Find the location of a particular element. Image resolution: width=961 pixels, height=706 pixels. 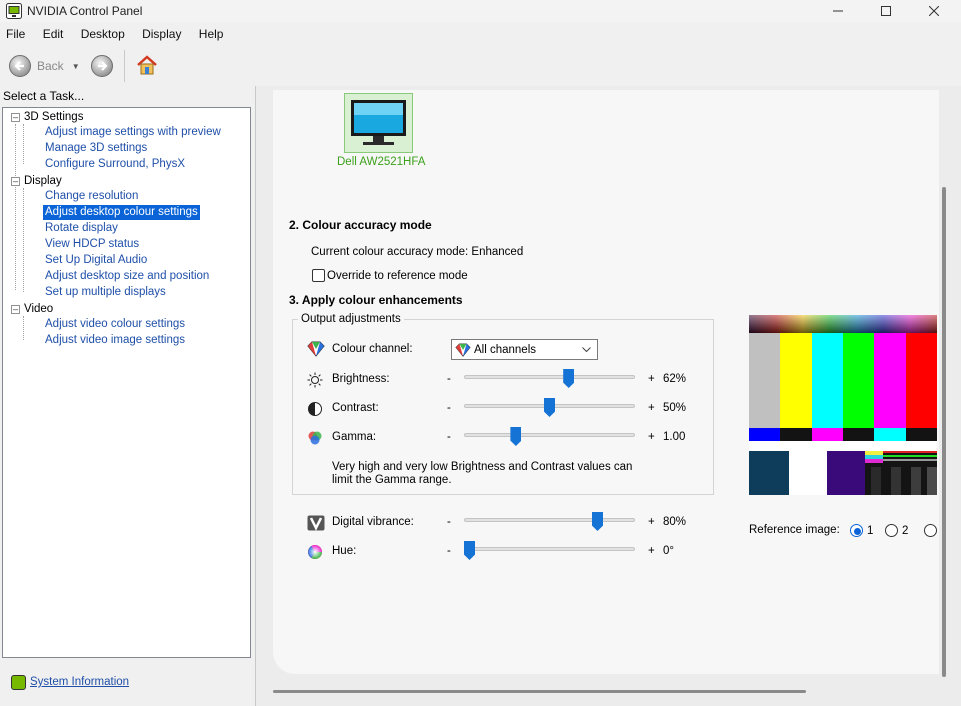

sidebar-item-desktop-size: Adjust desktop size and position is located at coordinates (127, 276).